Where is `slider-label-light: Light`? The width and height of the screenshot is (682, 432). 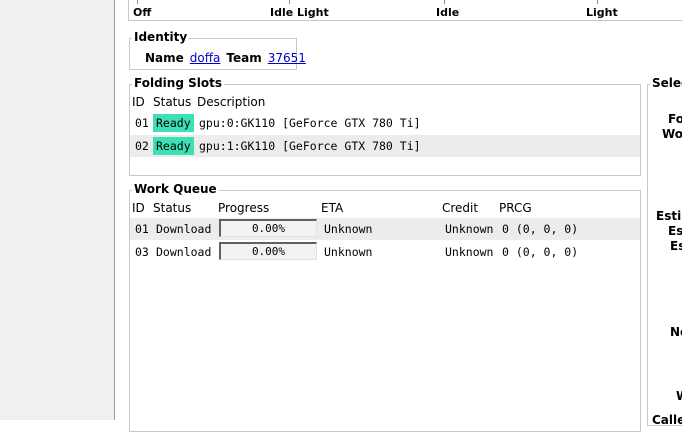
slider-label-light: Light is located at coordinates (602, 12).